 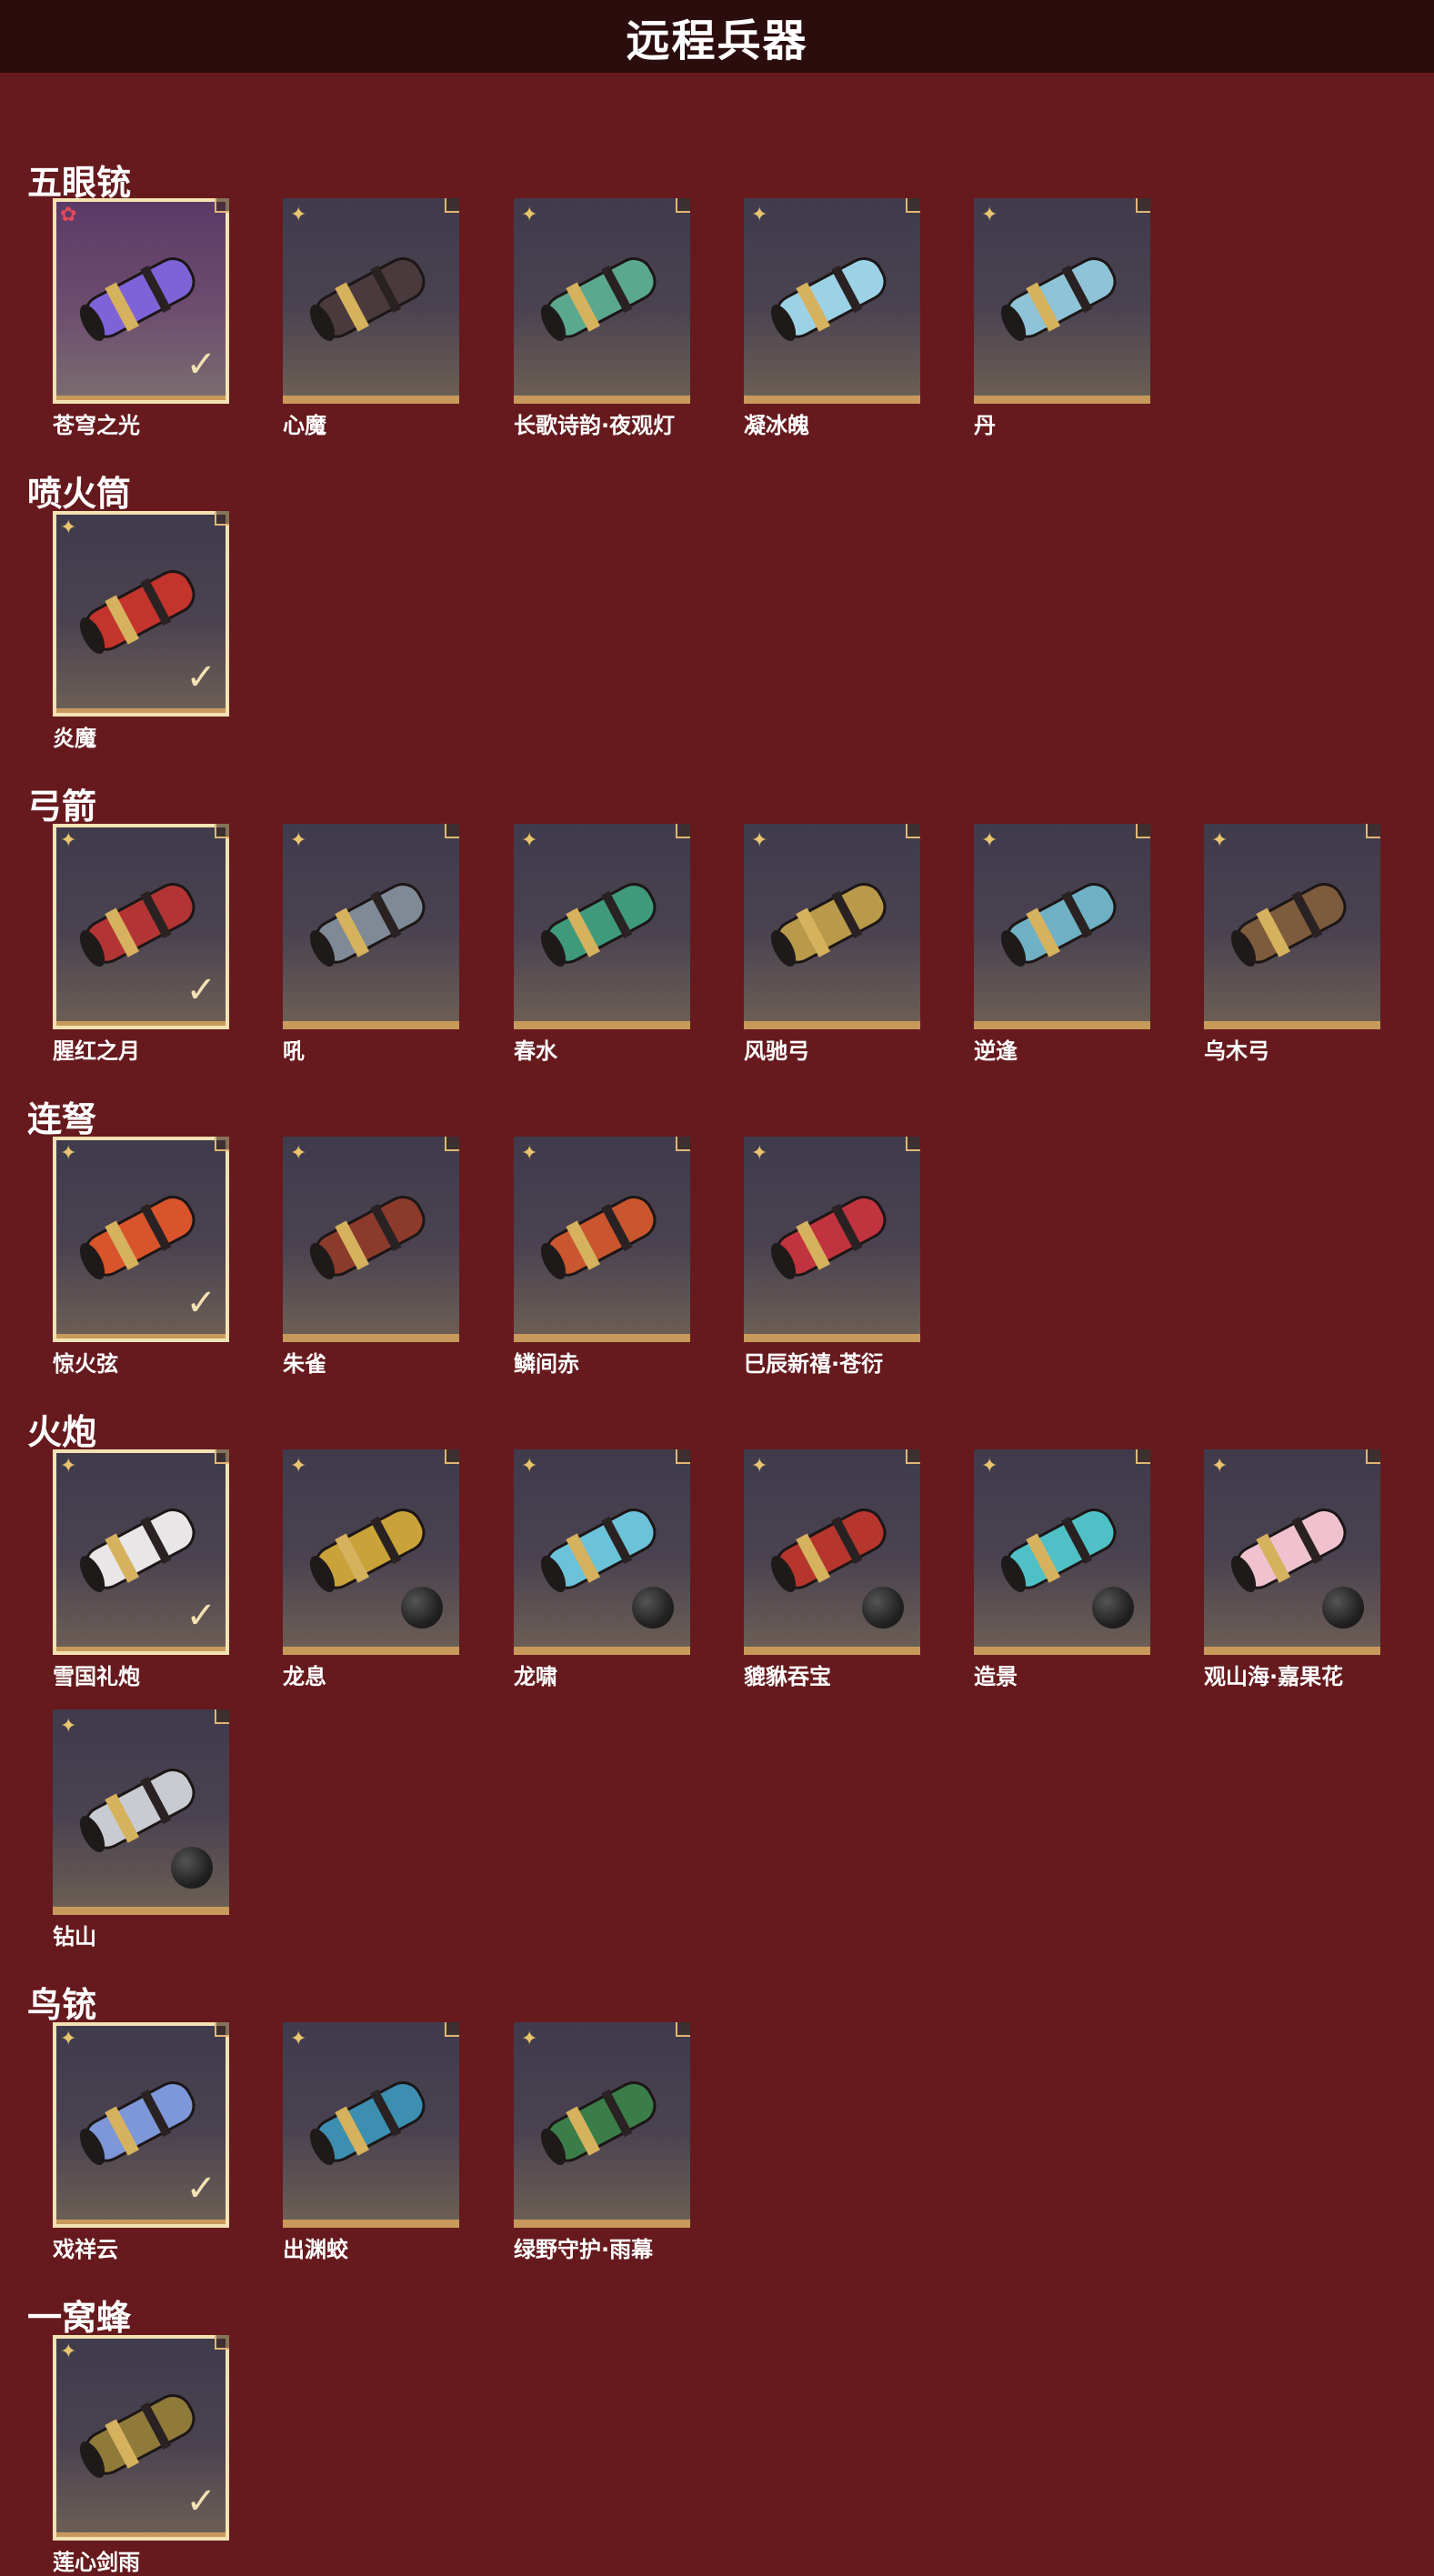 I want to click on weapon-card: ✦ 丹, so click(x=1062, y=318).